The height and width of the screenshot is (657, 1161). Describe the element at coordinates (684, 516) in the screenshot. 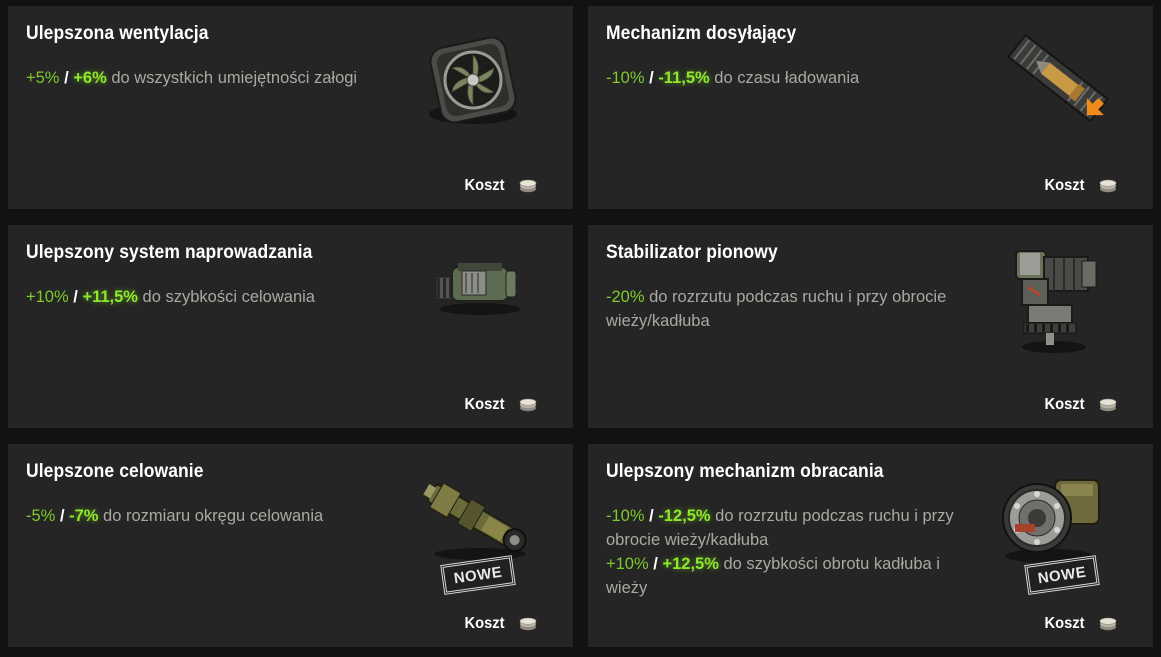

I see `improved-bonus-value: -12,5%` at that location.